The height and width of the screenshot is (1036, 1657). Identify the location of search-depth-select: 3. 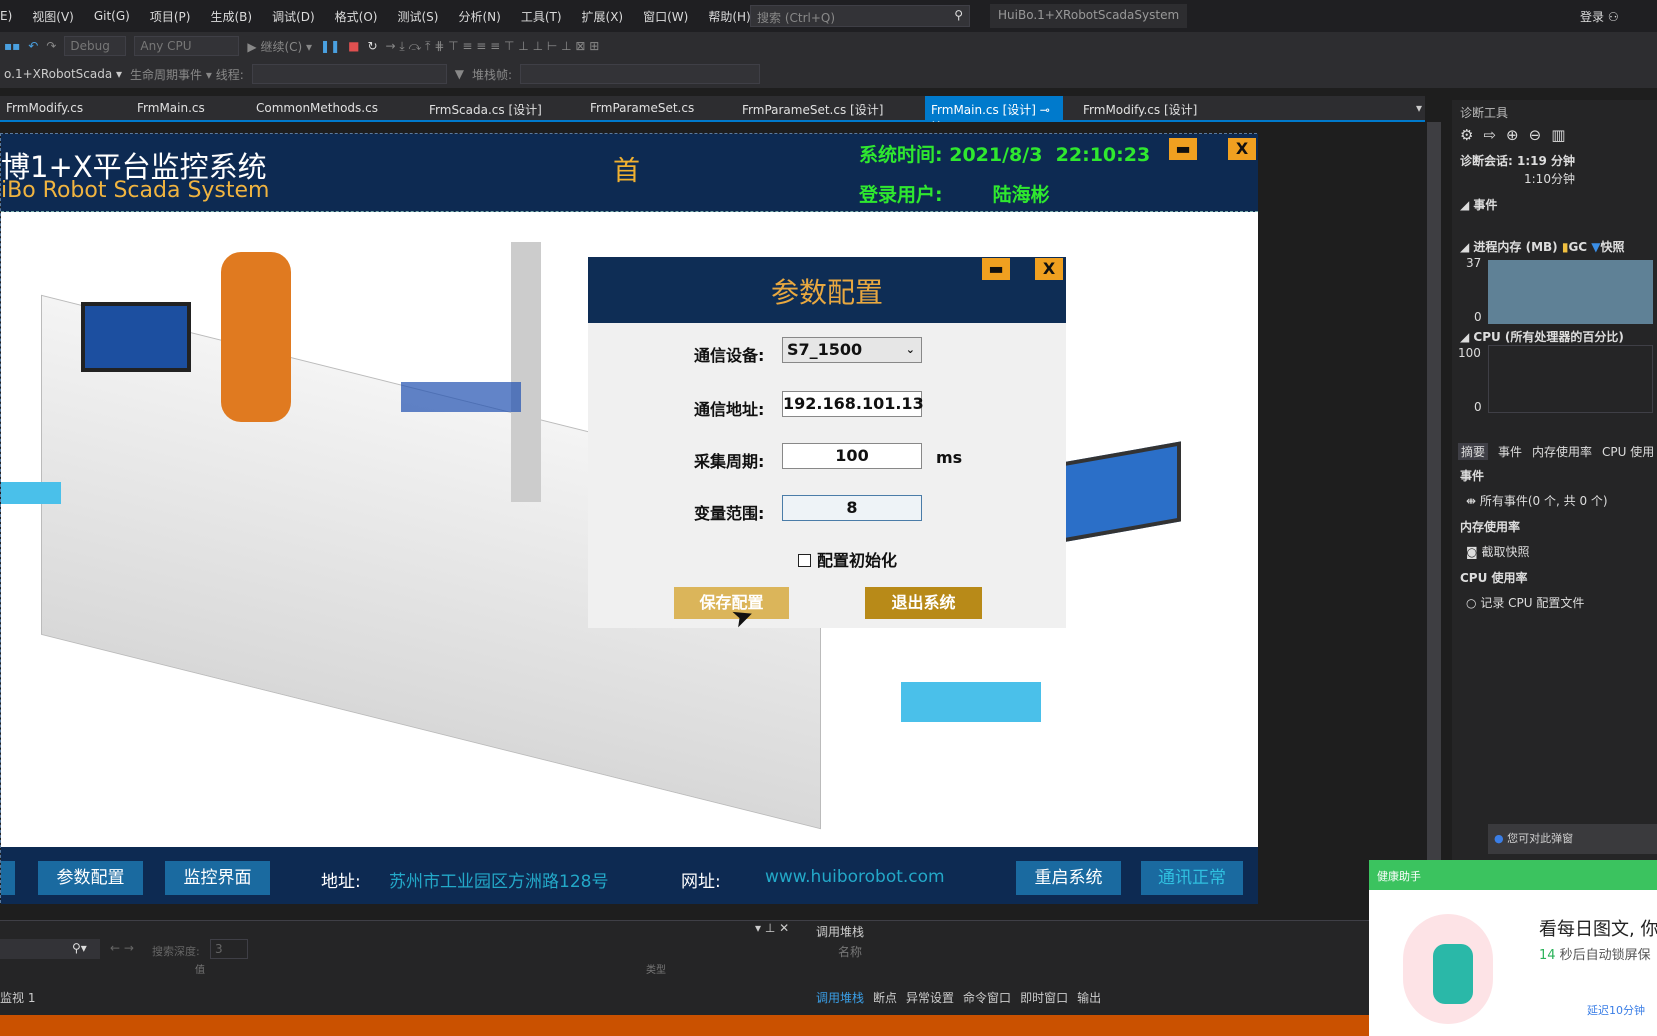
(229, 949).